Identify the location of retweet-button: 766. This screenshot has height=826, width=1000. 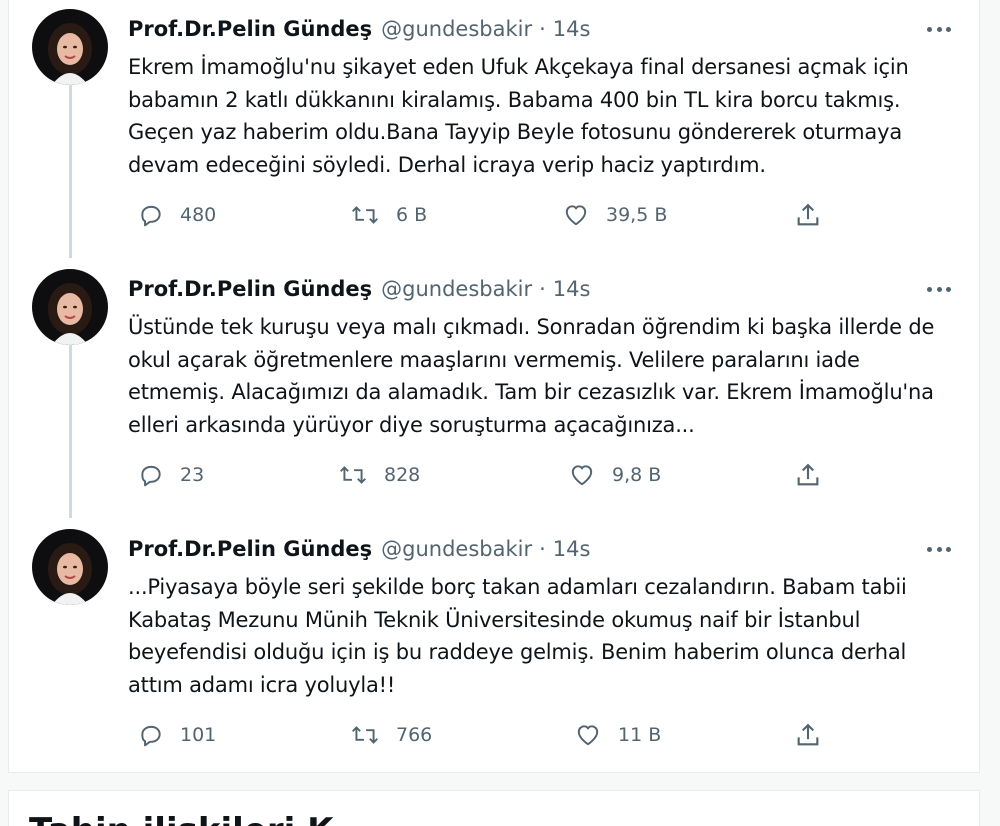
(391, 735).